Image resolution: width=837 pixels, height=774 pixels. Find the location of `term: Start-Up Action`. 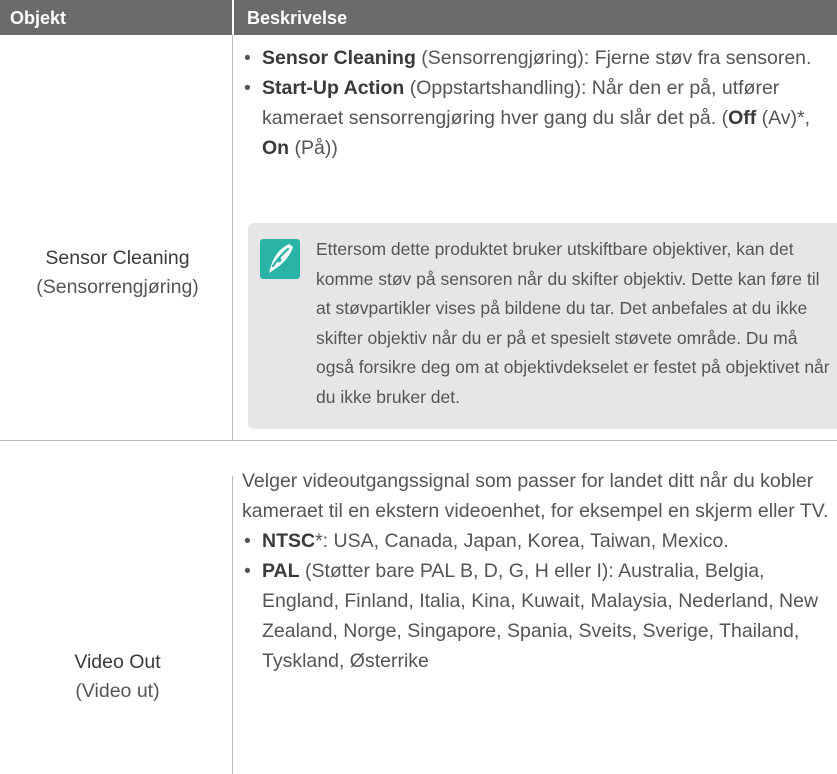

term: Start-Up Action is located at coordinates (333, 88).